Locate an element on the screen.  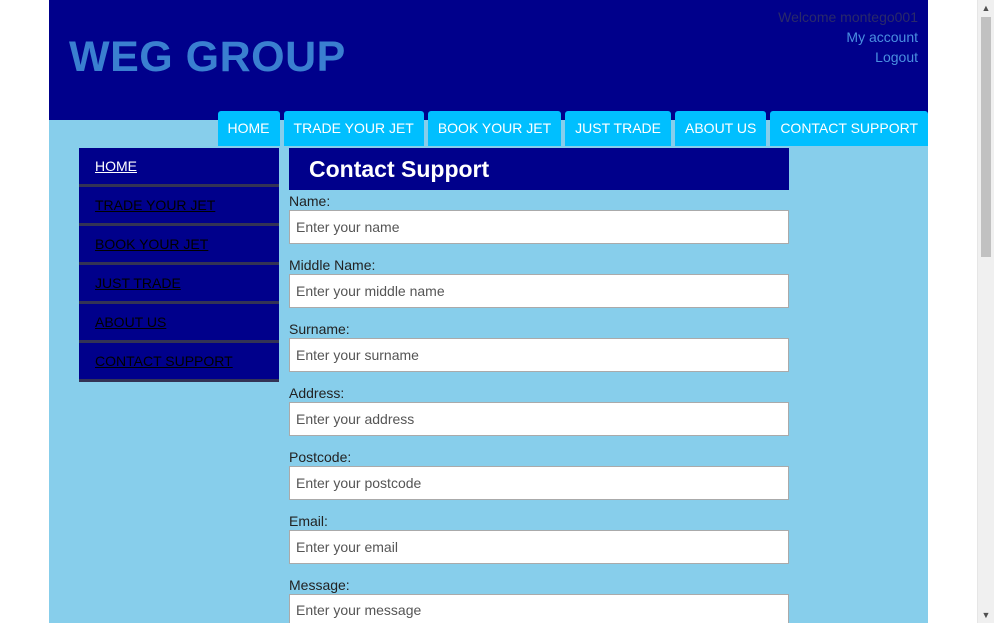
scroll-up-icon: ▲ is located at coordinates (986, 8).